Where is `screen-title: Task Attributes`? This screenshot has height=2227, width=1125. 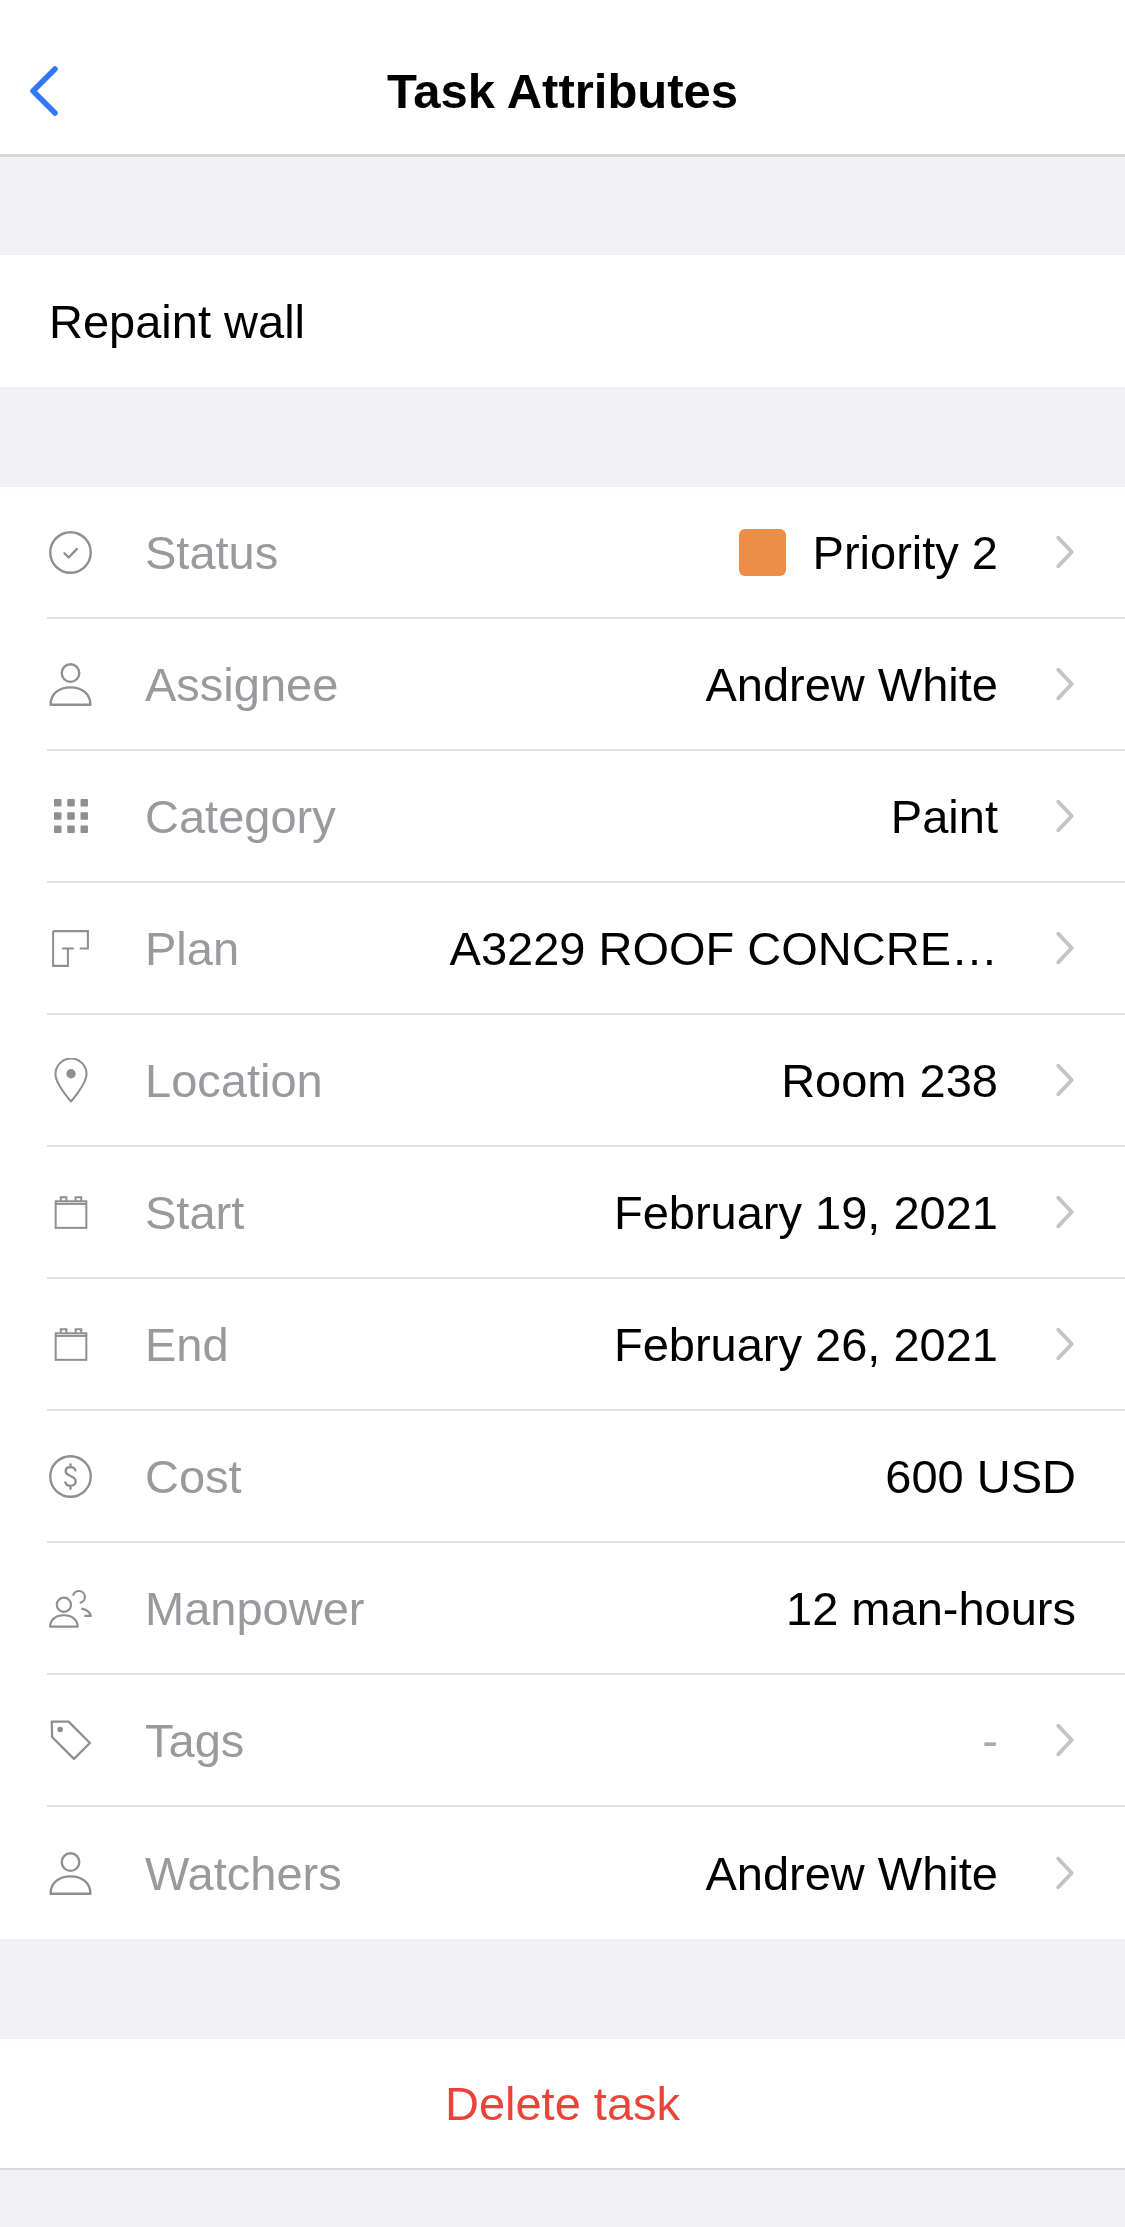
screen-title: Task Attributes is located at coordinates (562, 91).